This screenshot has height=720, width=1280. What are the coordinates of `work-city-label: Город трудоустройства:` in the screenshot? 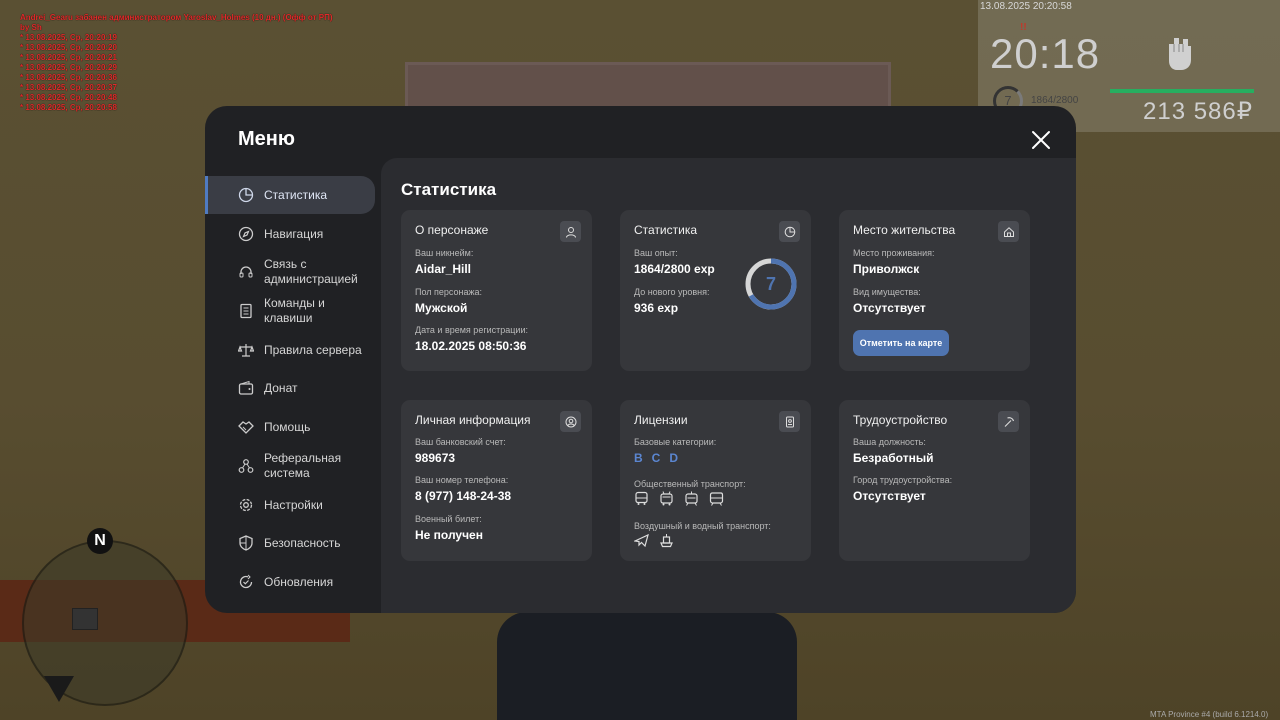 It's located at (903, 480).